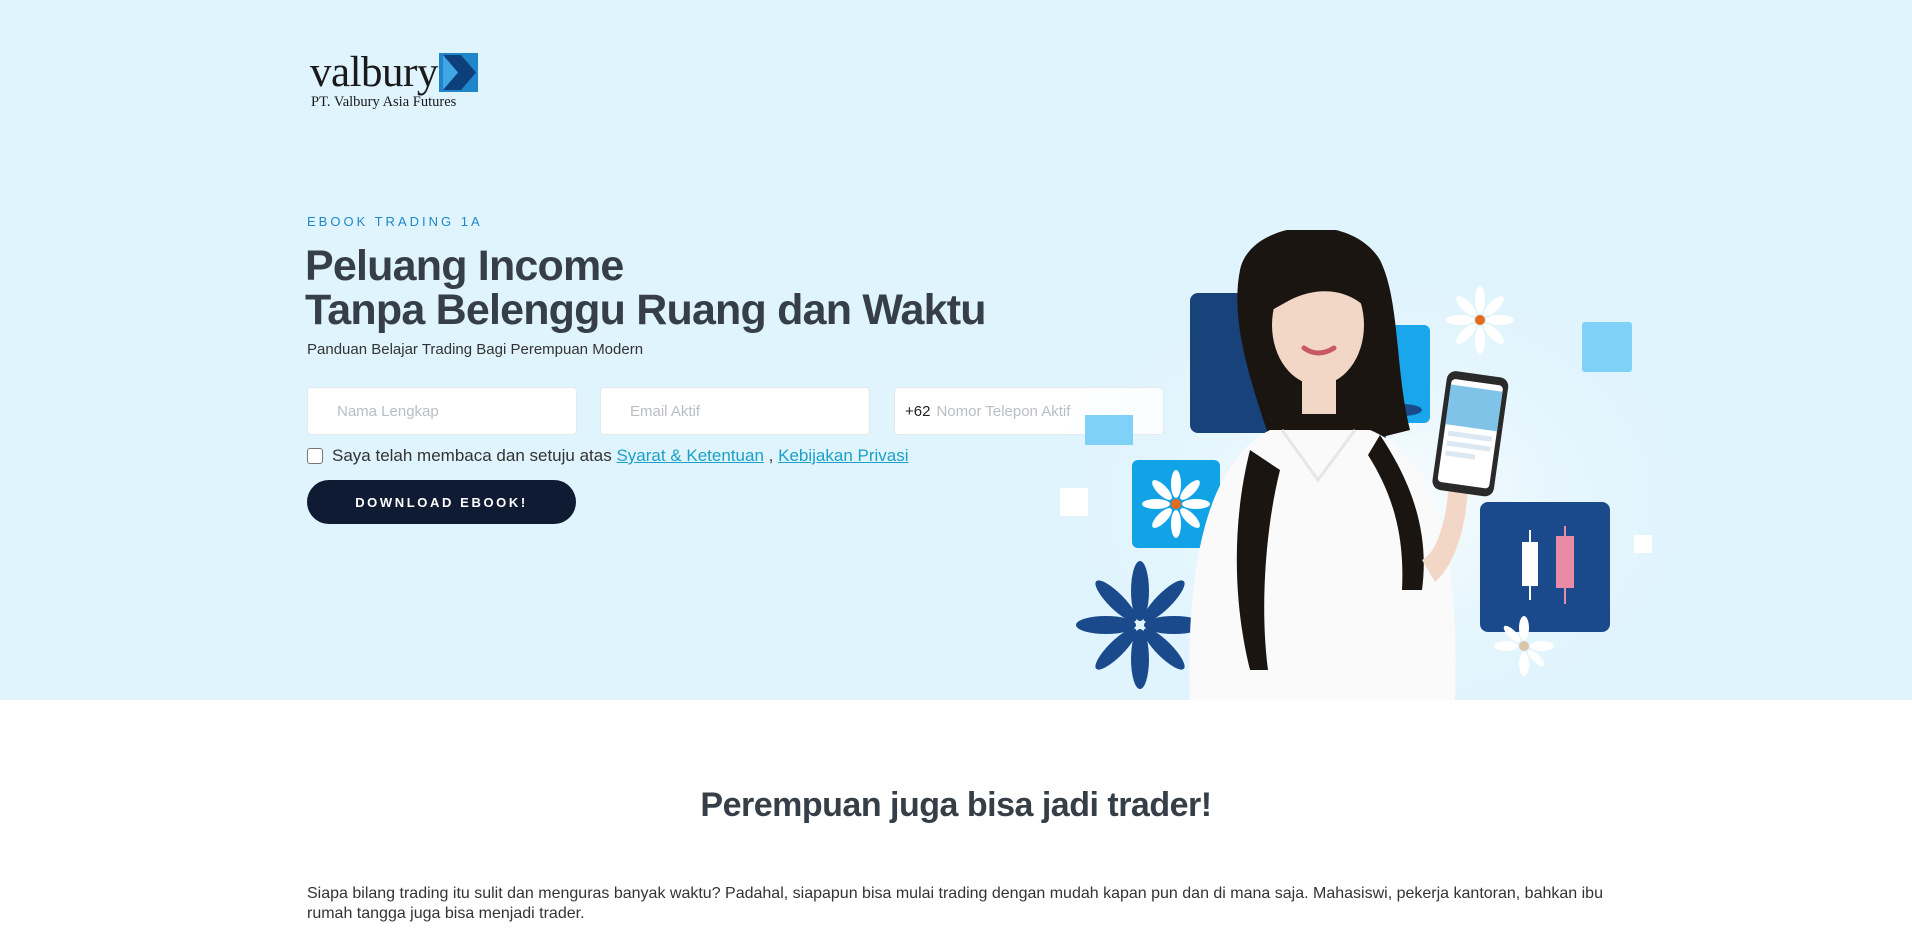 Image resolution: width=1912 pixels, height=934 pixels. I want to click on privacy-link: Kebijakan Privasi, so click(843, 456).